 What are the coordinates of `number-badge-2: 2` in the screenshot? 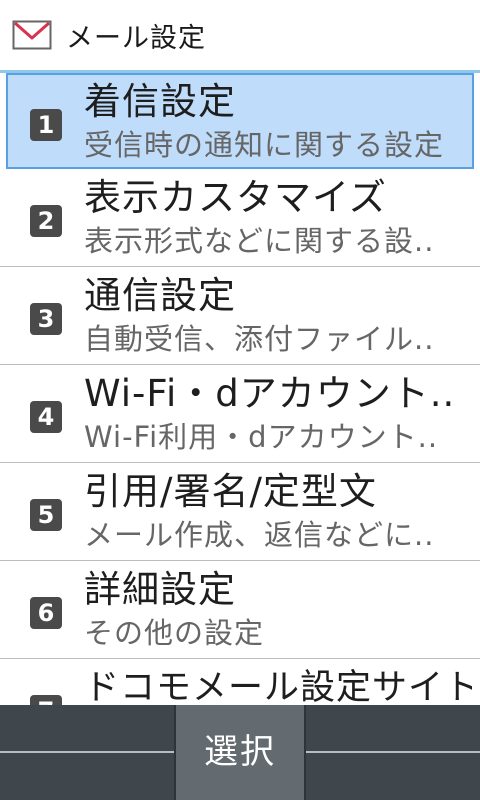 It's located at (46, 221).